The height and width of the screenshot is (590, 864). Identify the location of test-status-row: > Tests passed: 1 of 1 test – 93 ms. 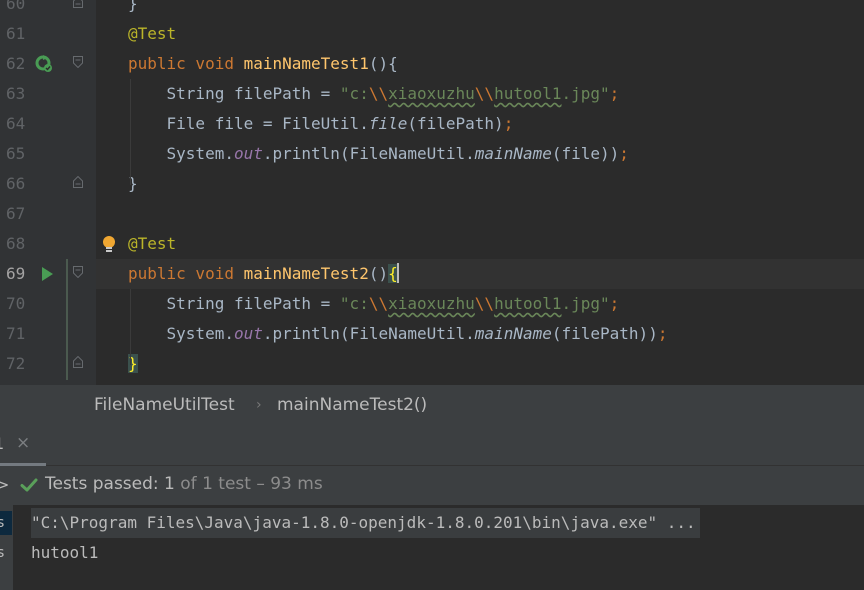
(432, 485).